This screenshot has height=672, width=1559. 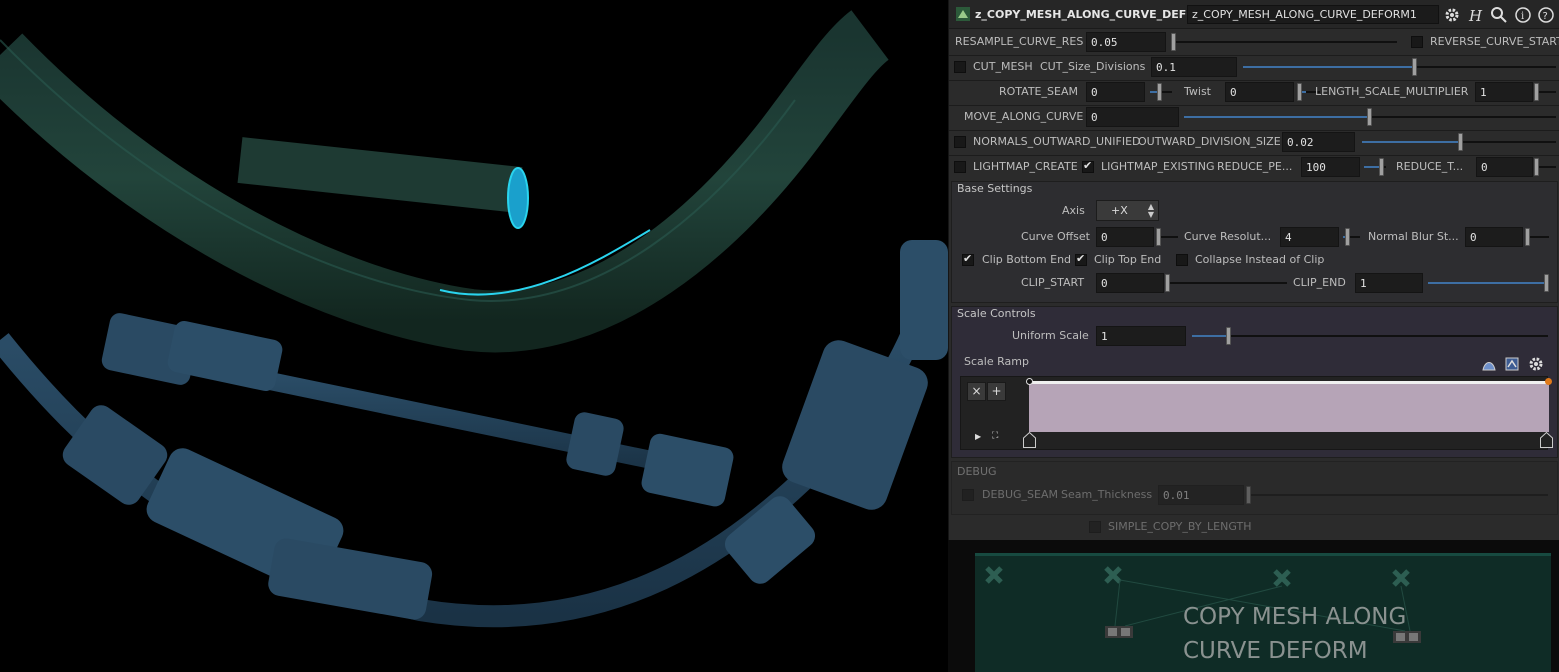 I want to click on clip-bottom-checkbox, so click(x=968, y=259).